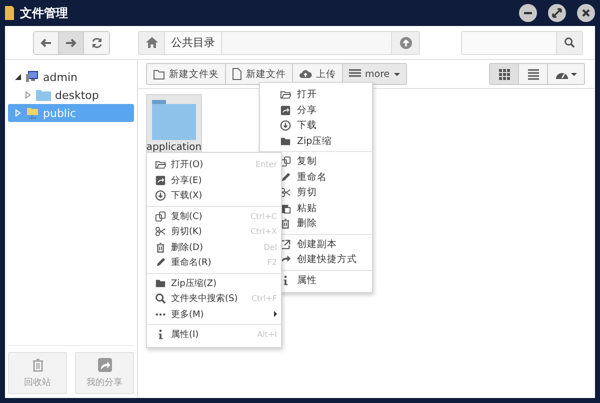 This screenshot has height=403, width=600. Describe the element at coordinates (275, 314) in the screenshot. I see `submenu-arrow-icon` at that location.